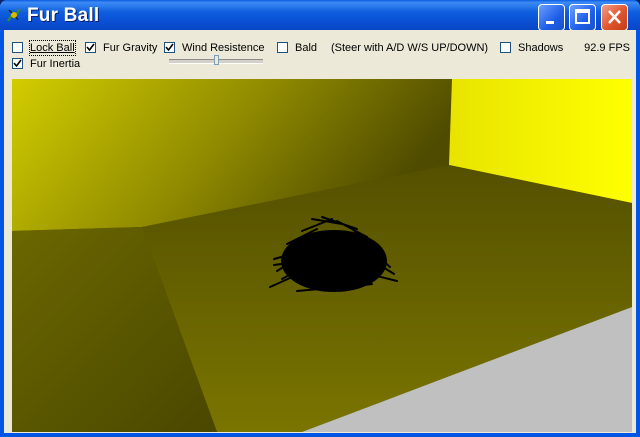 Image resolution: width=640 pixels, height=437 pixels. What do you see at coordinates (505, 47) in the screenshot?
I see `shadows-box` at bounding box center [505, 47].